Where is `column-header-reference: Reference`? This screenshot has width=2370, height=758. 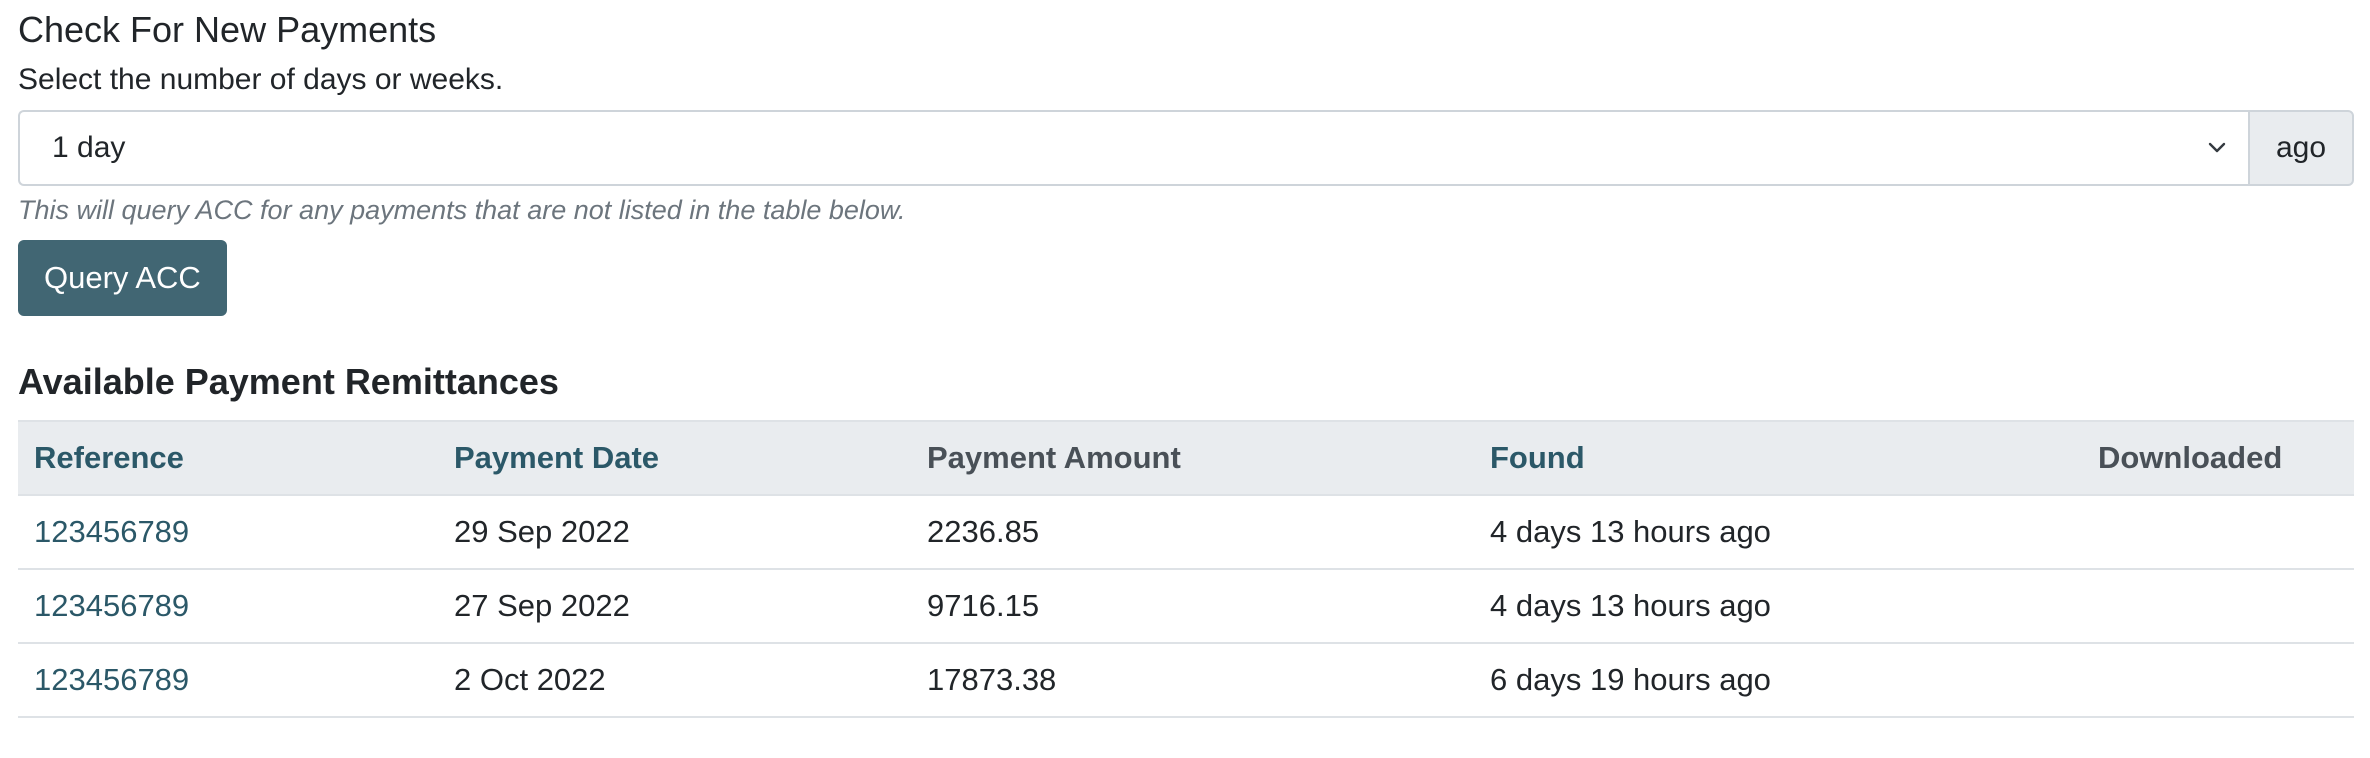
column-header-reference: Reference is located at coordinates (228, 458).